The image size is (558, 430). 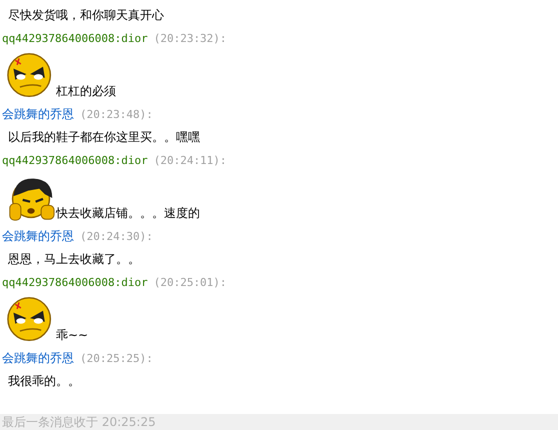 What do you see at coordinates (128, 213) in the screenshot?
I see `message-text: 快去收藏店铺。。。速度的` at bounding box center [128, 213].